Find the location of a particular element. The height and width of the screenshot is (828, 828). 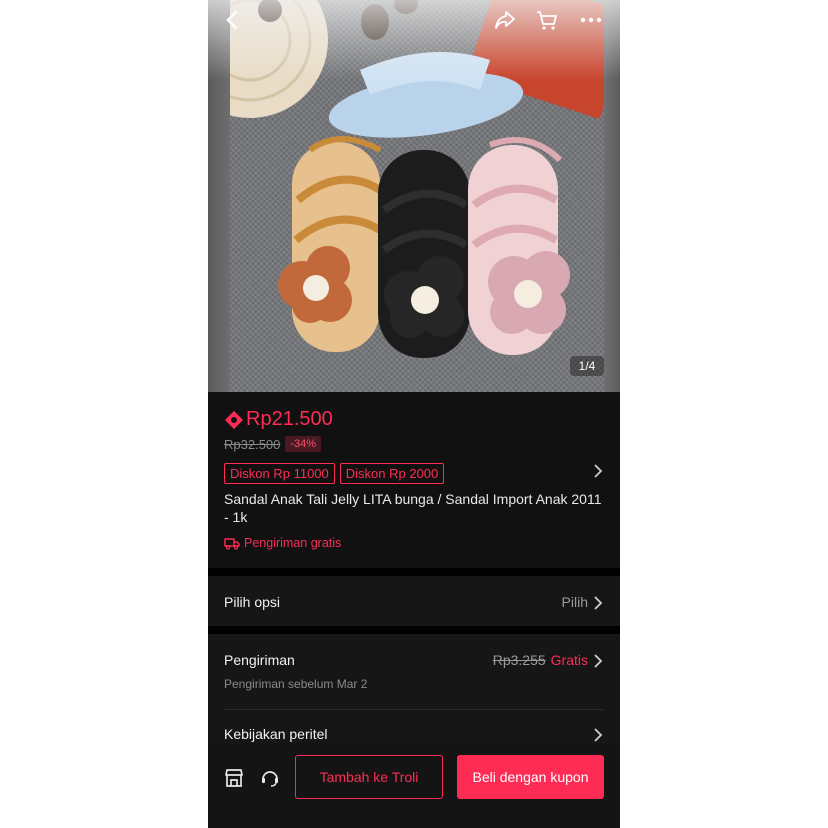

shipping-free-label: Gratis is located at coordinates (569, 660).